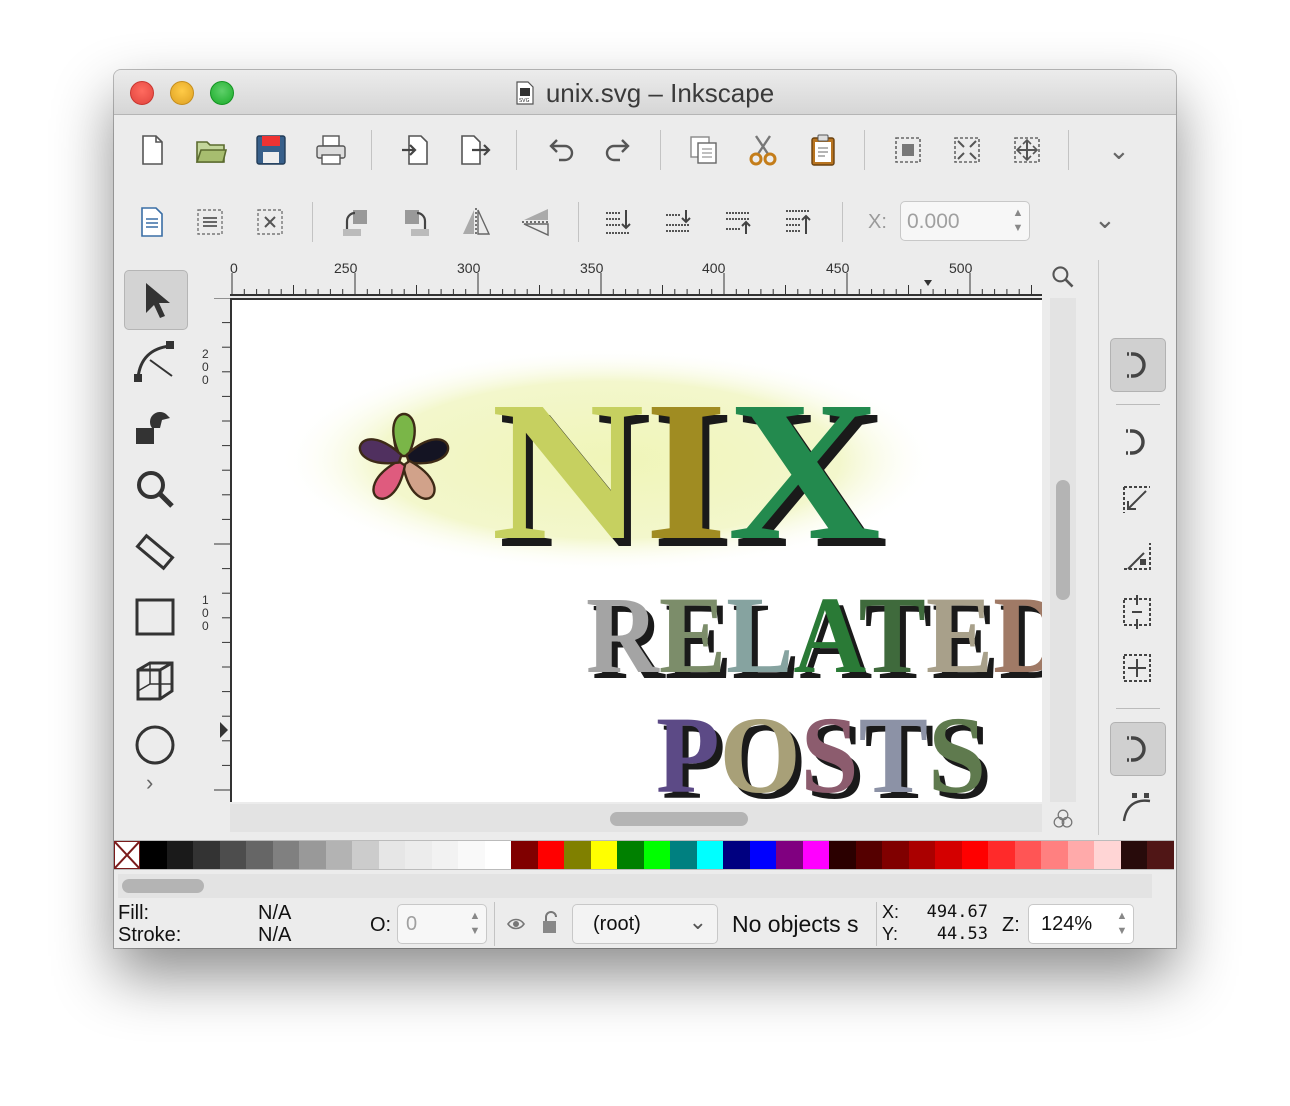 The image size is (1290, 1106). I want to click on print-button, so click(331, 150).